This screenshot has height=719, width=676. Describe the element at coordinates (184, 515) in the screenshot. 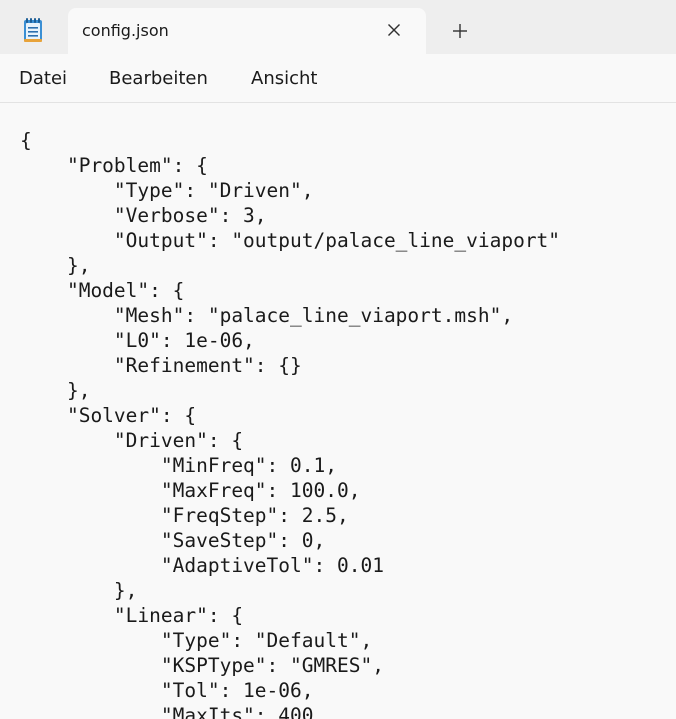

I see `code-line: "FreqStep": 2.5,` at that location.